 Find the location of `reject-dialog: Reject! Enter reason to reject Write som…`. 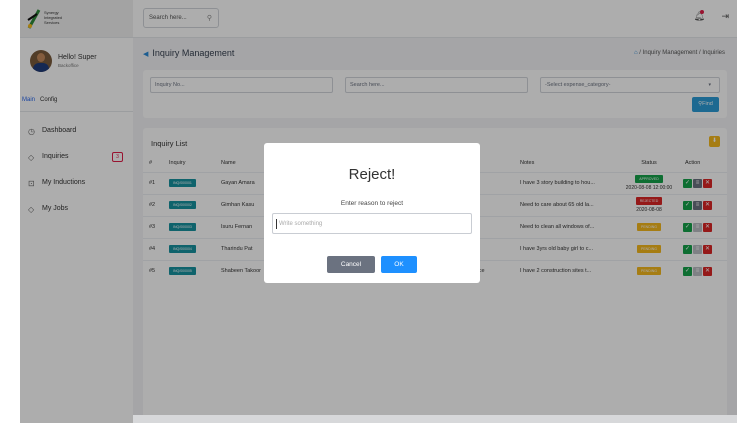

reject-dialog: Reject! Enter reason to reject Write som… is located at coordinates (372, 213).